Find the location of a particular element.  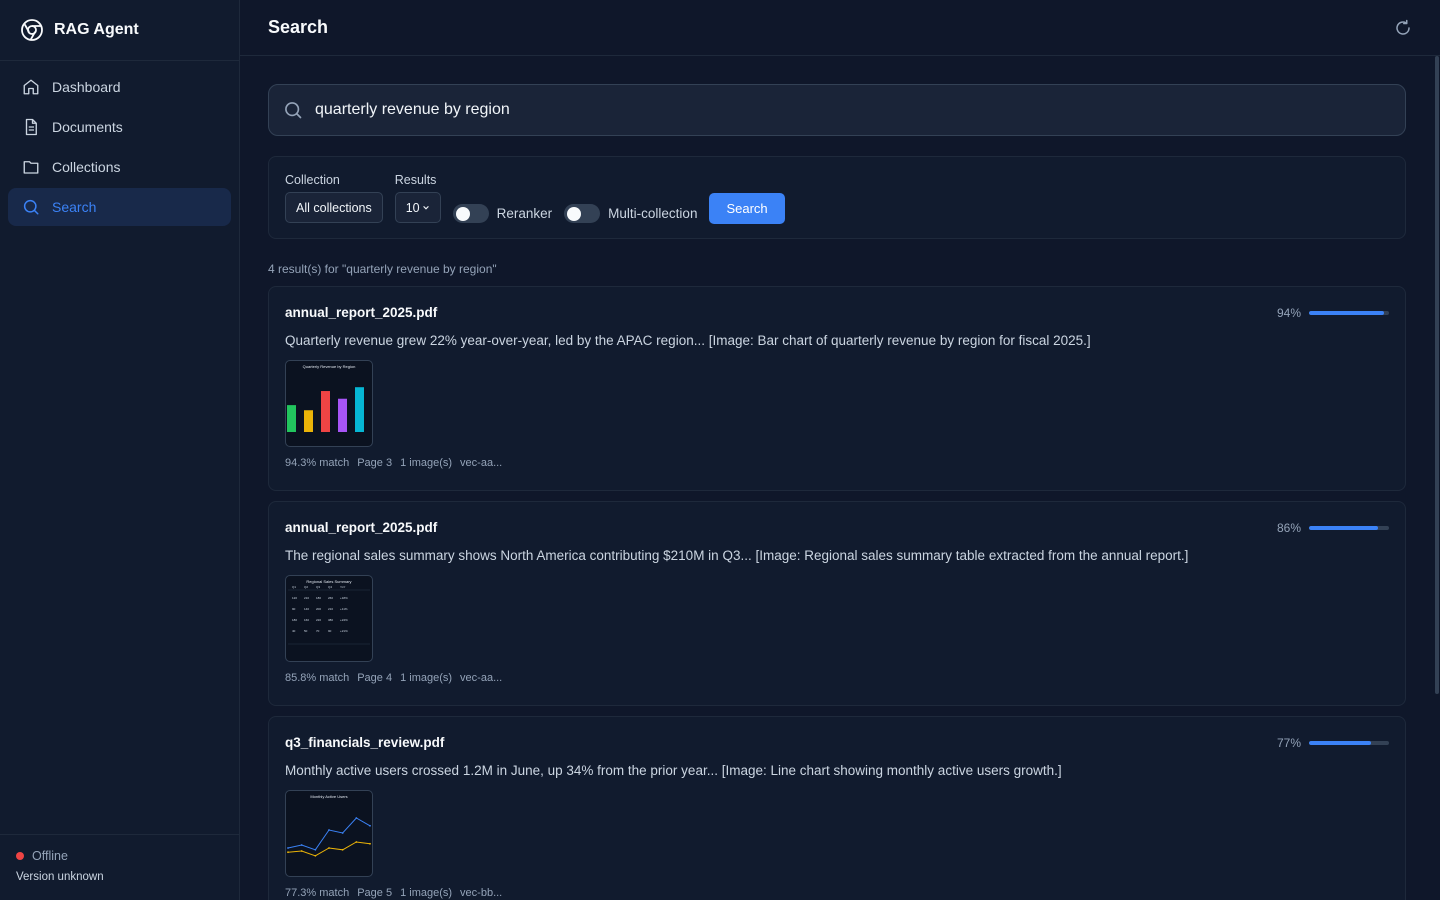

sidebar-item-documents: Documents is located at coordinates (119, 127).